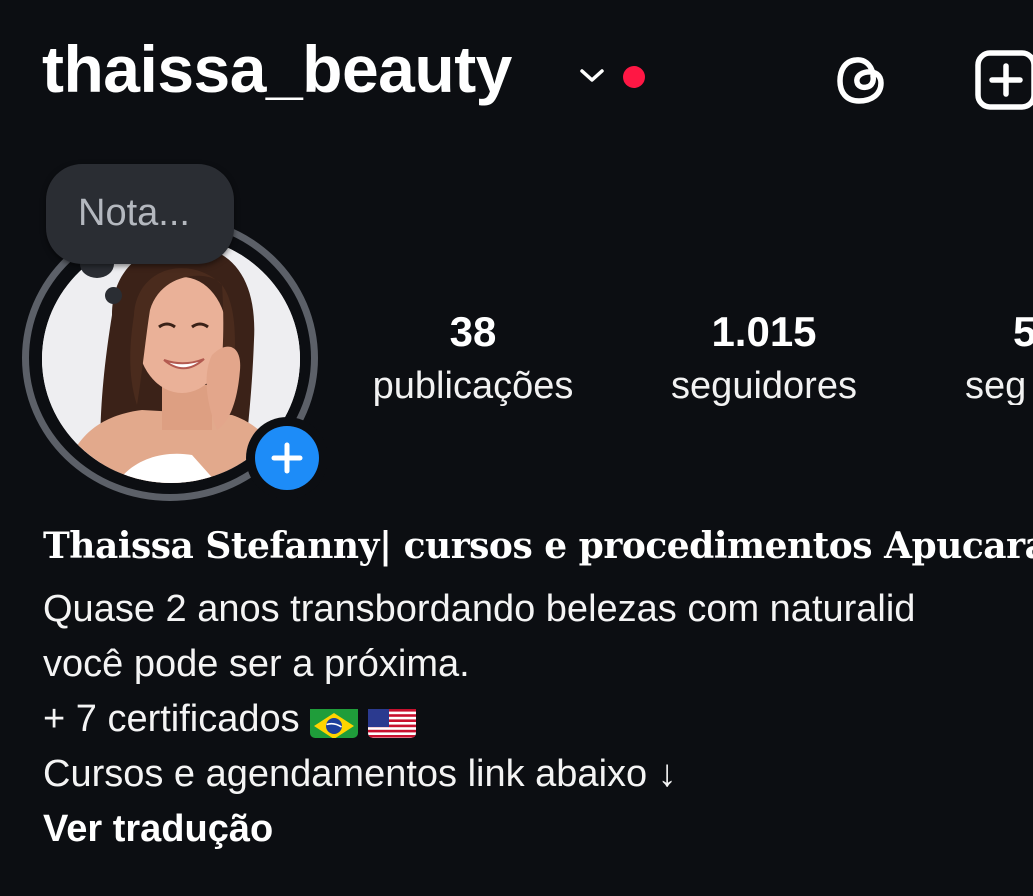  Describe the element at coordinates (333, 721) in the screenshot. I see `brazil-flag` at that location.